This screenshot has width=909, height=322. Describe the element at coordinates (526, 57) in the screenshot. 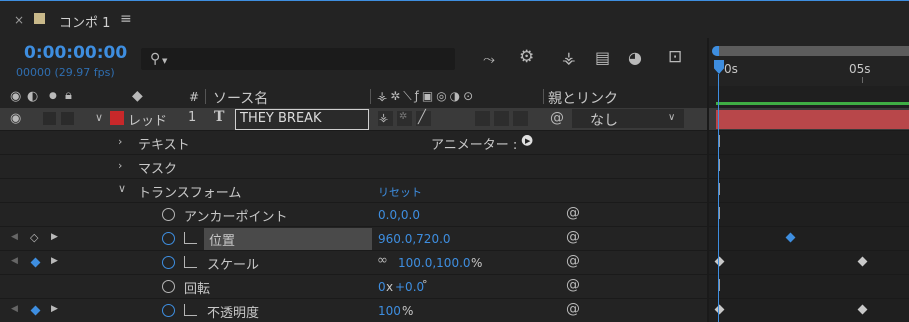

I see `draft-3d-icon: ⚙` at that location.